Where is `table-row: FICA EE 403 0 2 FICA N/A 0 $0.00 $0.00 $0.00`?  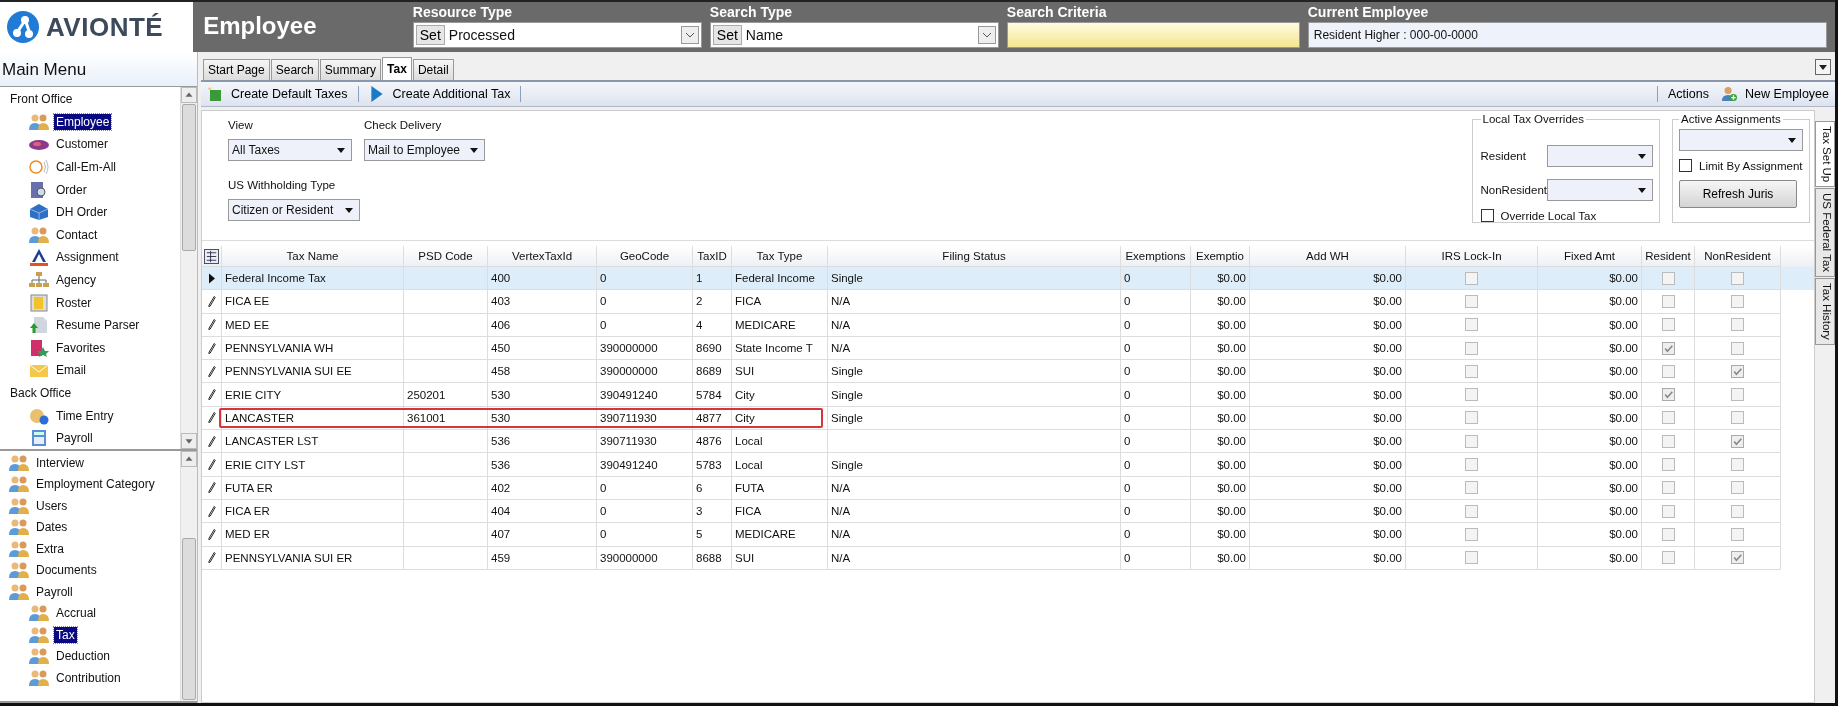 table-row: FICA EE 403 0 2 FICA N/A 0 $0.00 $0.00 $0.00 is located at coordinates (1008, 302).